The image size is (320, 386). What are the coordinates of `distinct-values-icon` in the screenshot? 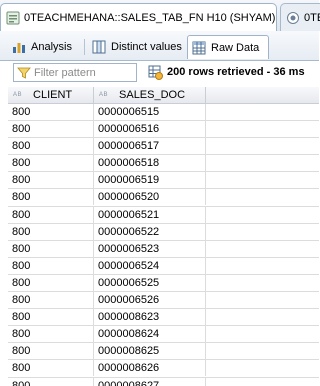 It's located at (99, 47).